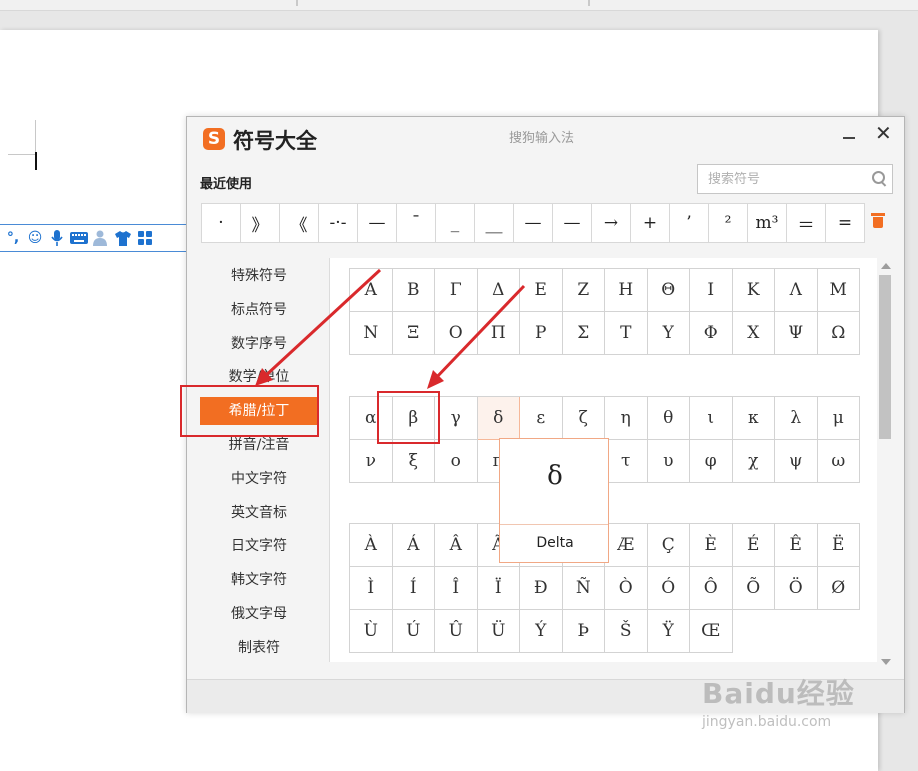  Describe the element at coordinates (498, 418) in the screenshot. I see `symbol-cell: δ` at that location.